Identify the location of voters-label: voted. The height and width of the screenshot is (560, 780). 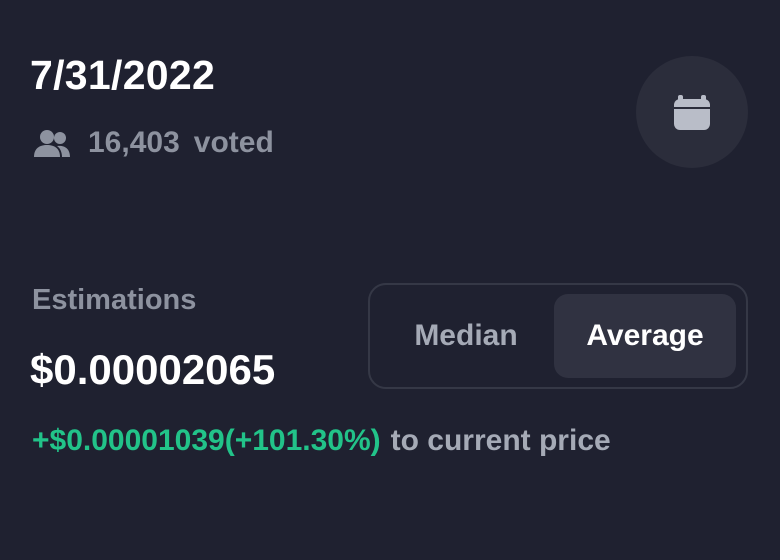
(233, 142).